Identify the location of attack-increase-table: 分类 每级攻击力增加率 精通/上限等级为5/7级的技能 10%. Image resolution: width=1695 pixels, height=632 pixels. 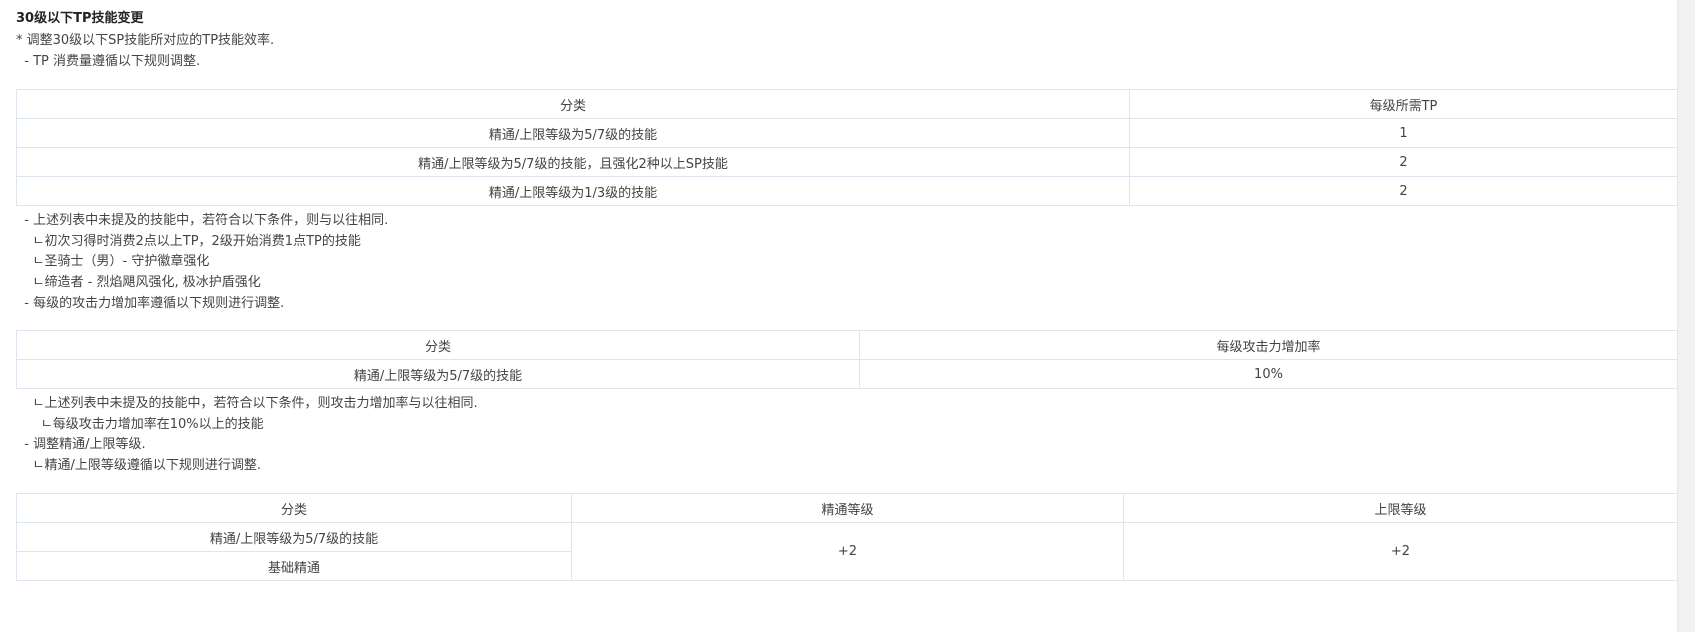
(847, 359).